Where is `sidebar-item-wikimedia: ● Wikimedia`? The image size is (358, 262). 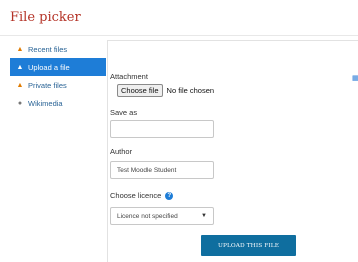
sidebar-item-wikimedia: ● Wikimedia is located at coordinates (58, 103).